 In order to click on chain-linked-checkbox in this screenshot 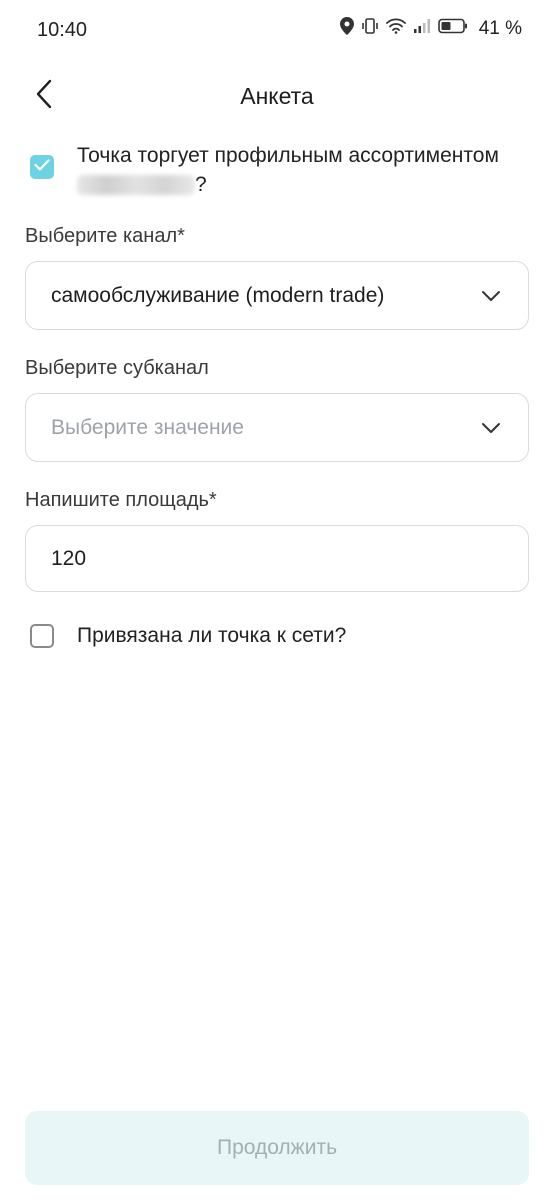, I will do `click(42, 635)`.